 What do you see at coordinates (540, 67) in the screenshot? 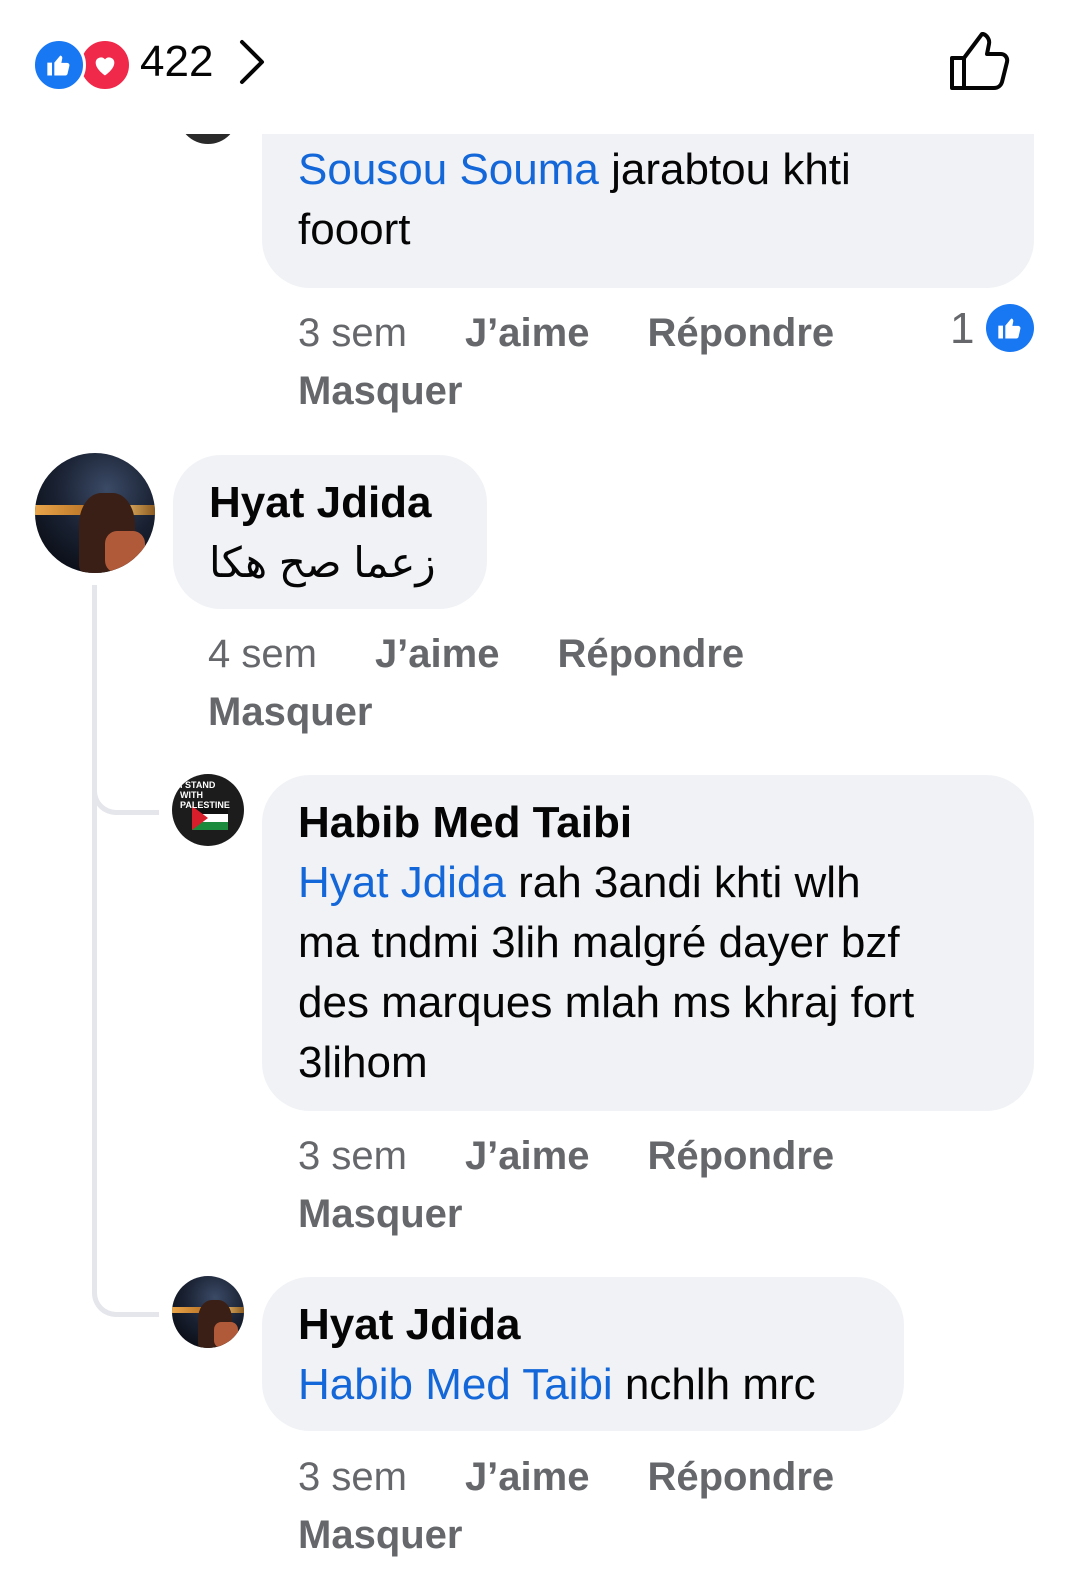
I see `reactions-header: 422` at bounding box center [540, 67].